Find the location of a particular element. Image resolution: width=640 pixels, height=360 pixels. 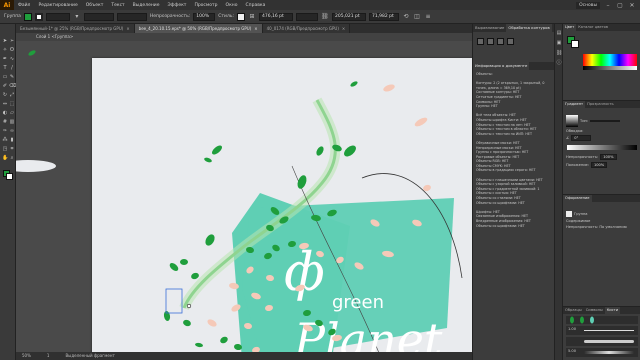

close-icon: ✕ is located at coordinates (632, 5).